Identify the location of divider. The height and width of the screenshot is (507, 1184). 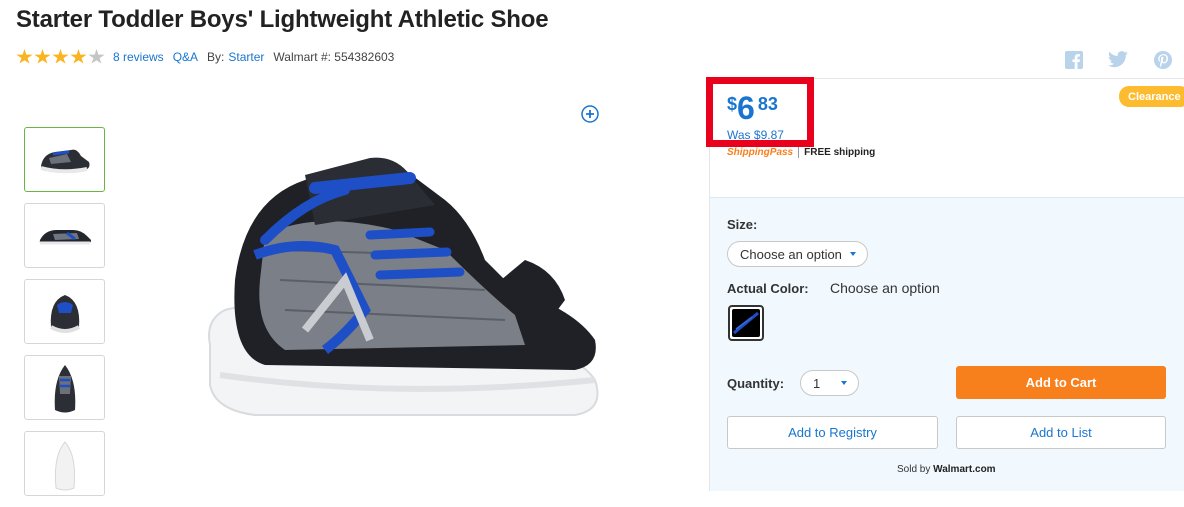
(799, 152).